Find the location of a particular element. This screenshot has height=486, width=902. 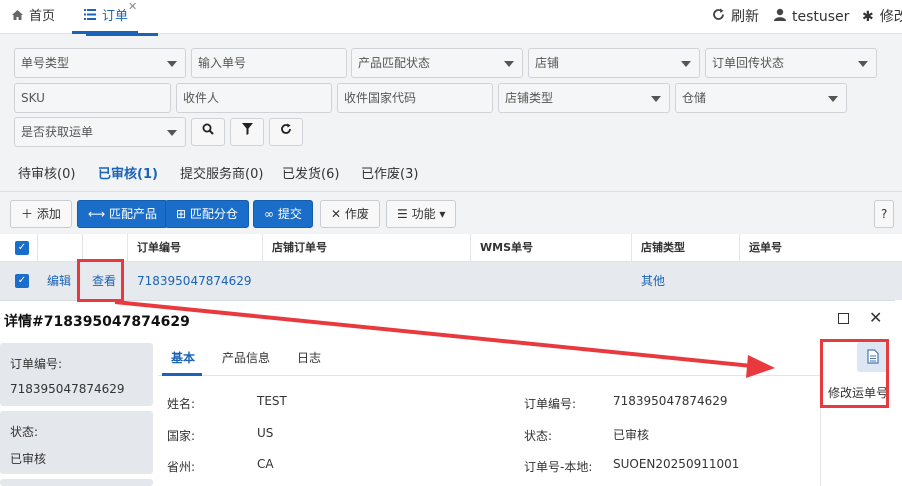

annotation-highlight-modify-waybill is located at coordinates (854, 373).